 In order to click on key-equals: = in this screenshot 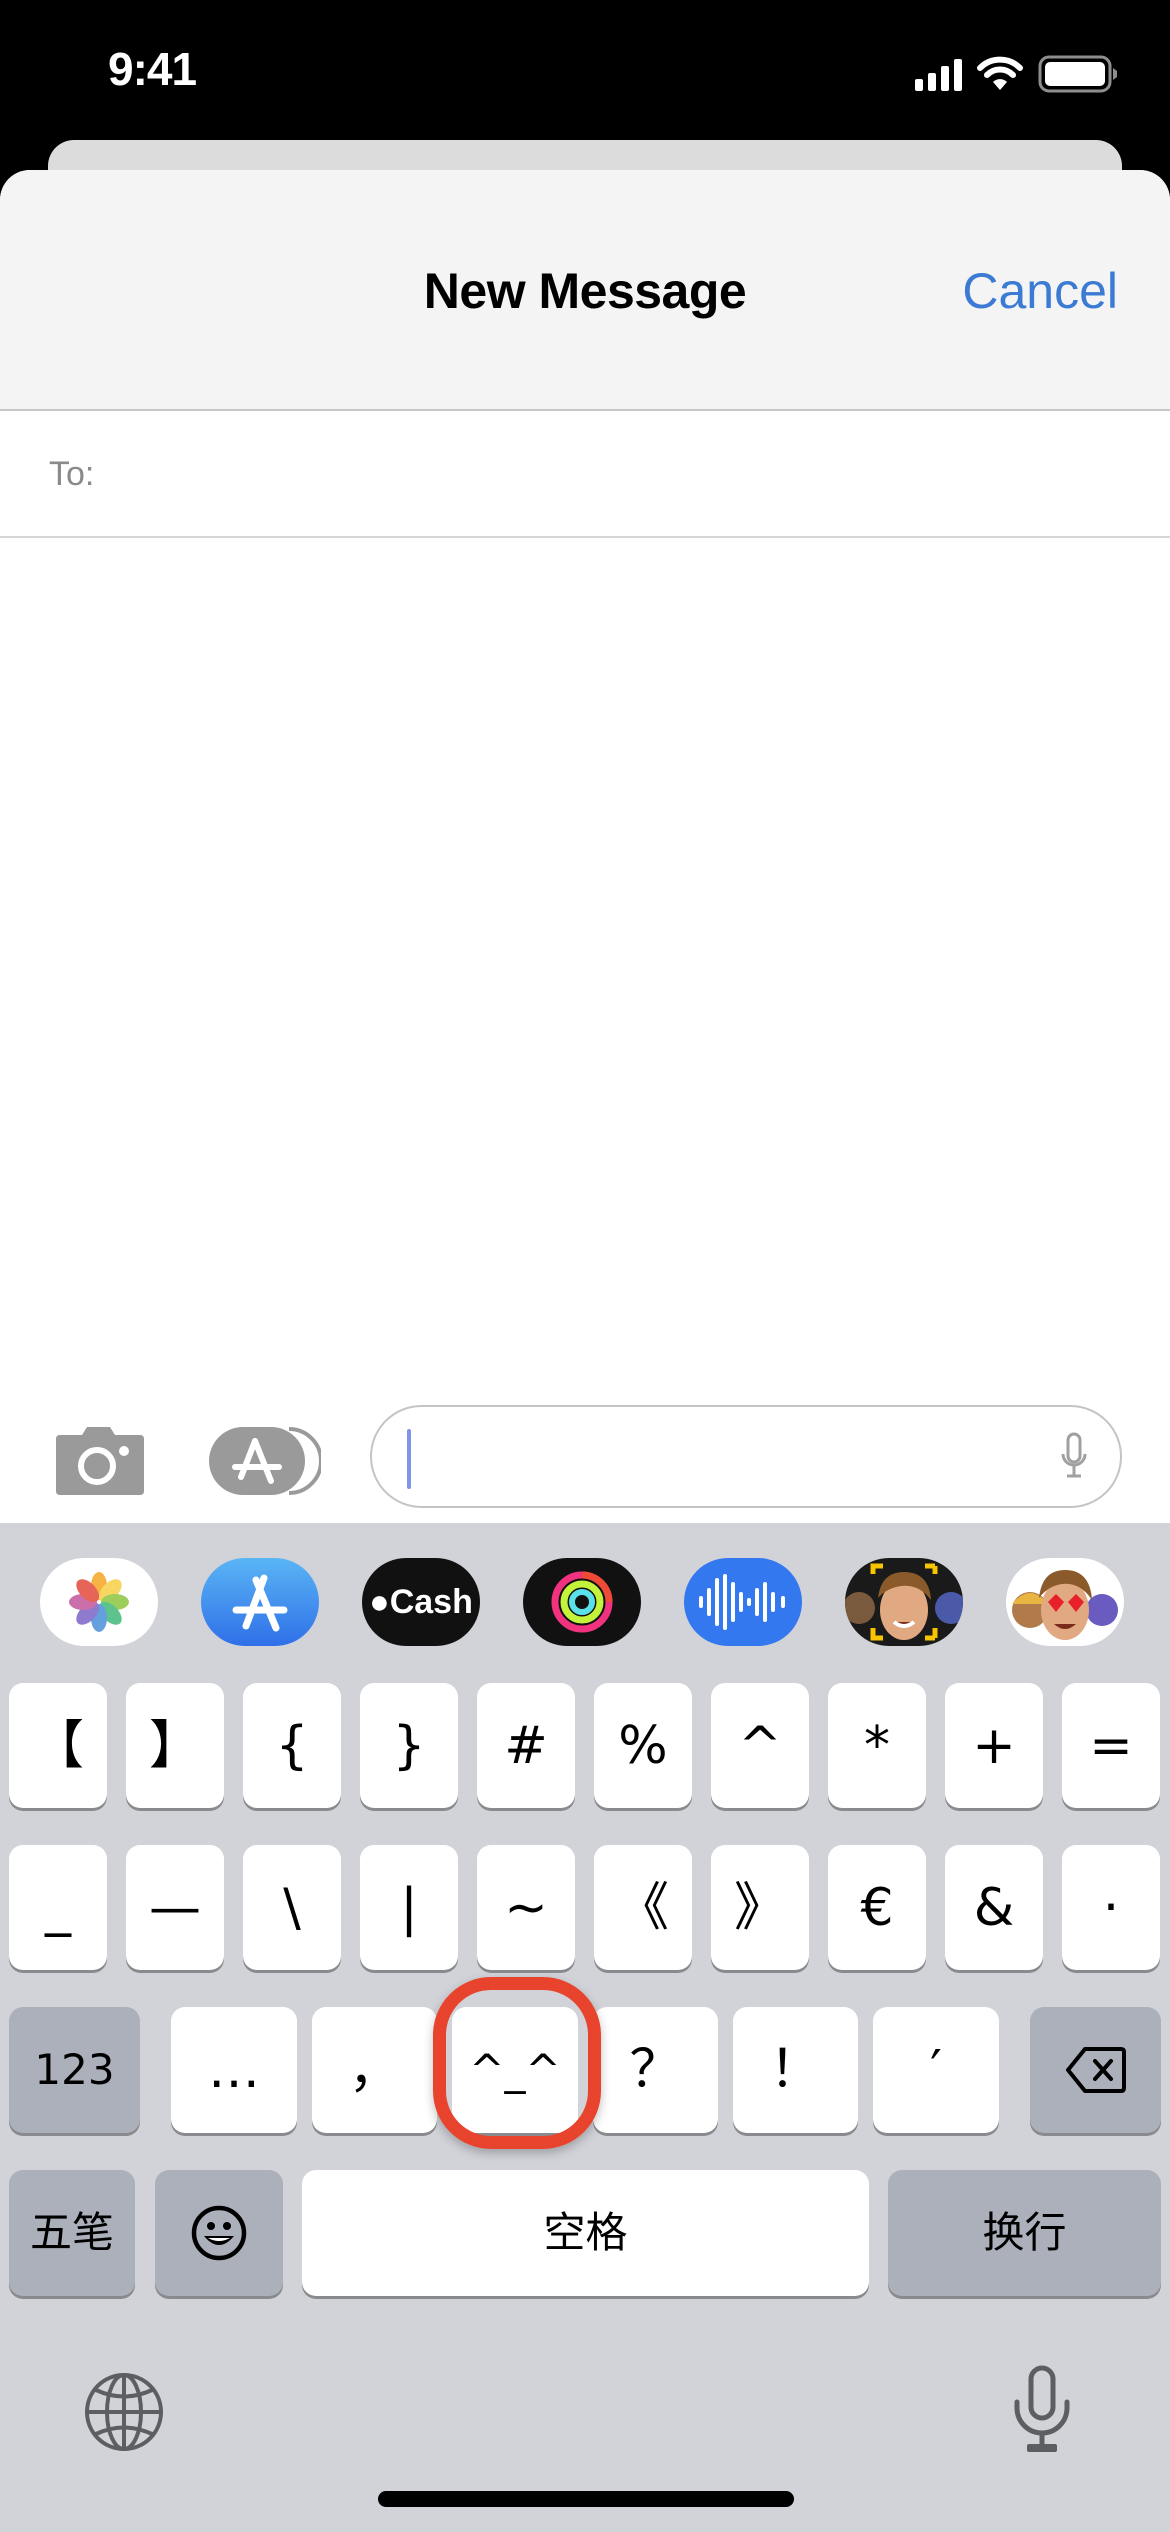, I will do `click(1111, 1745)`.